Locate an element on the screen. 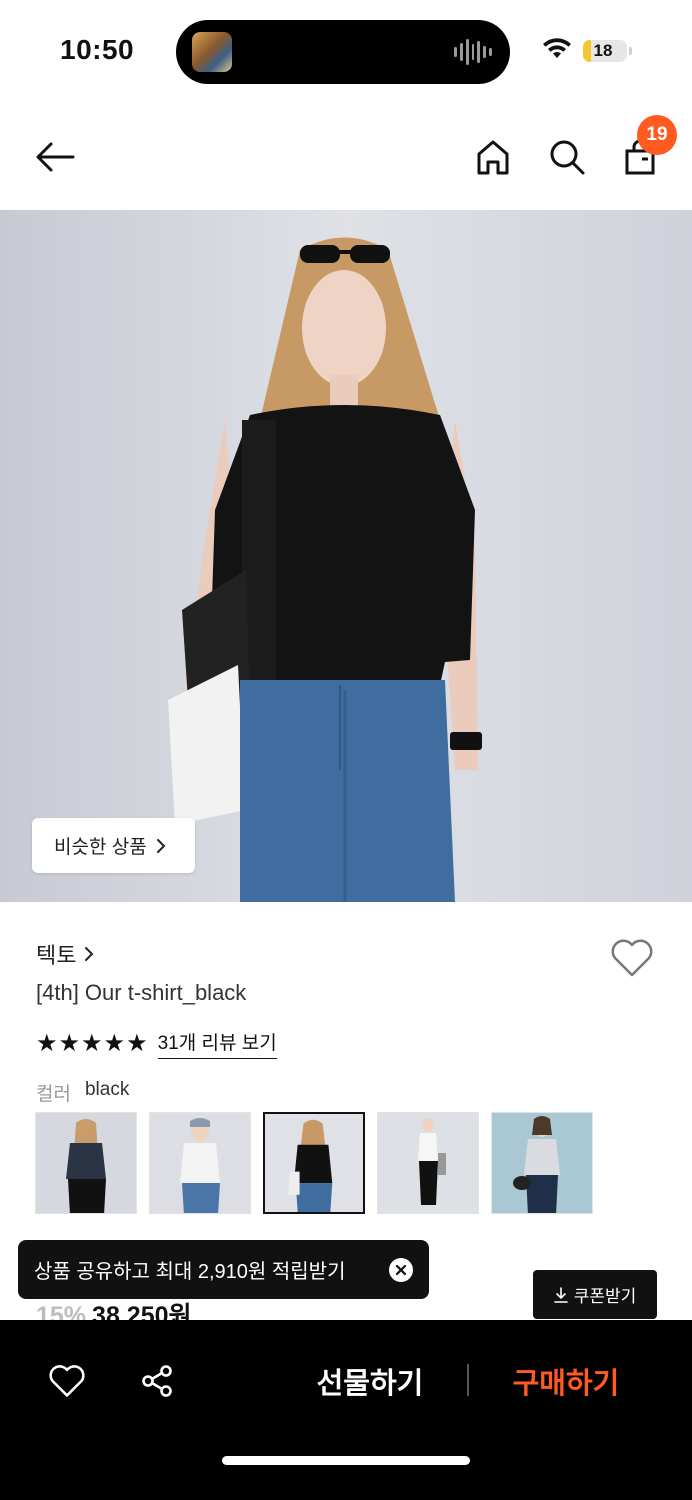 This screenshot has width=692, height=1500. search-icon is located at coordinates (567, 157).